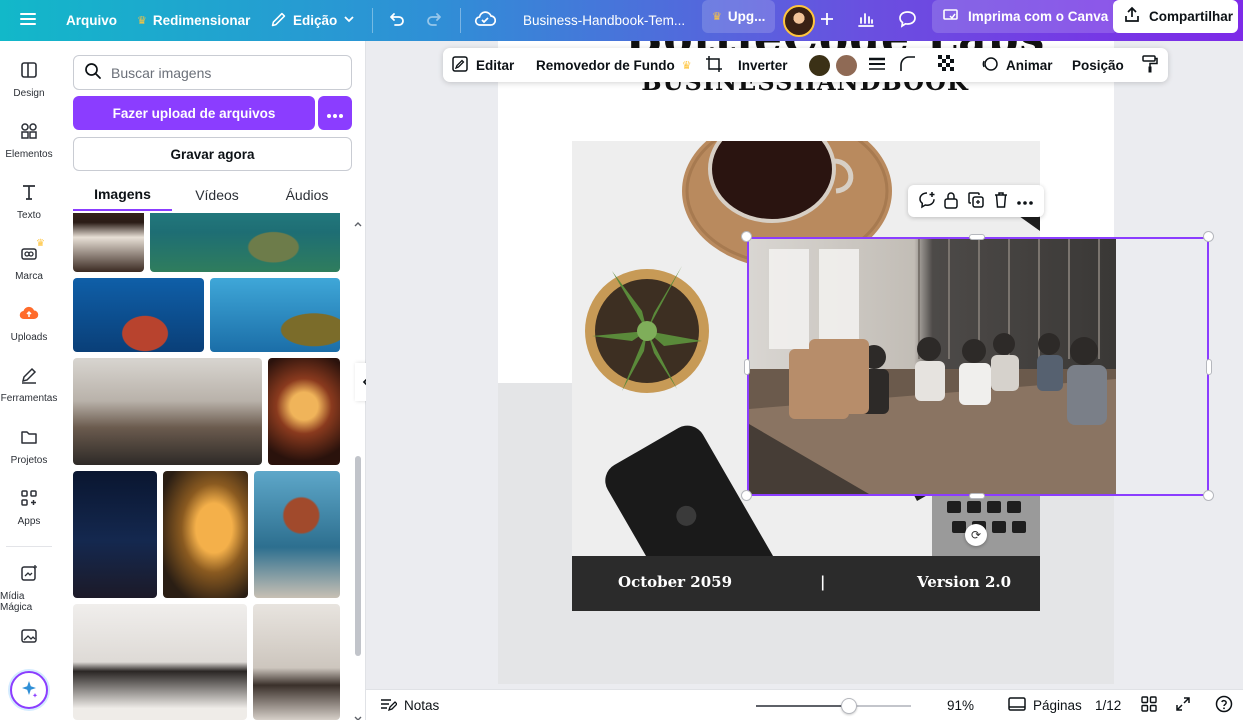 This screenshot has height=720, width=1243. I want to click on bg-remover-button: Removedor de Fundo ♛, so click(614, 65).